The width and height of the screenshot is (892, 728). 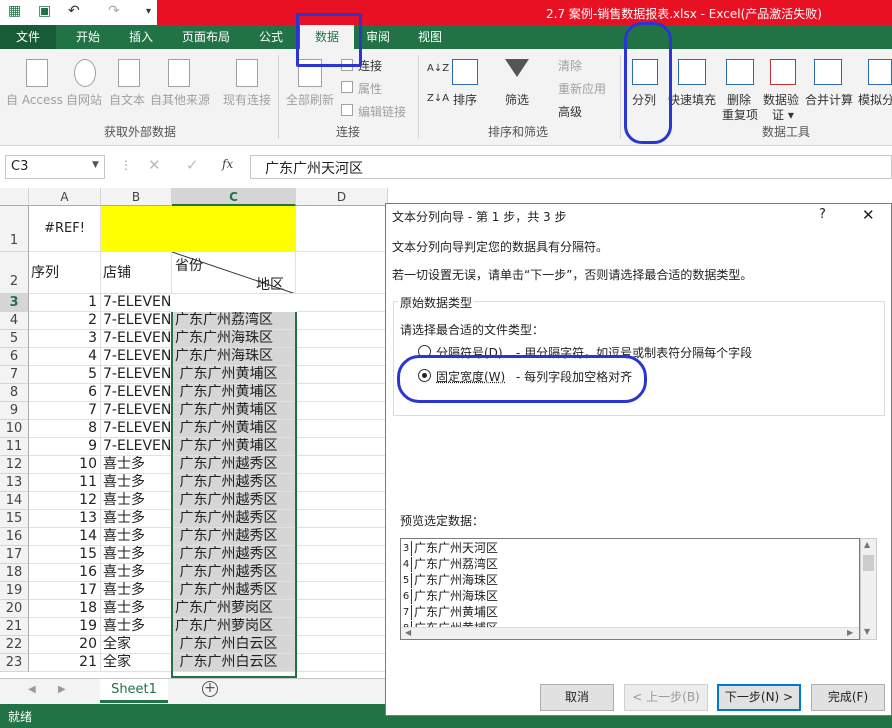 What do you see at coordinates (227, 164) in the screenshot?
I see `insert-function-icon: fx` at bounding box center [227, 164].